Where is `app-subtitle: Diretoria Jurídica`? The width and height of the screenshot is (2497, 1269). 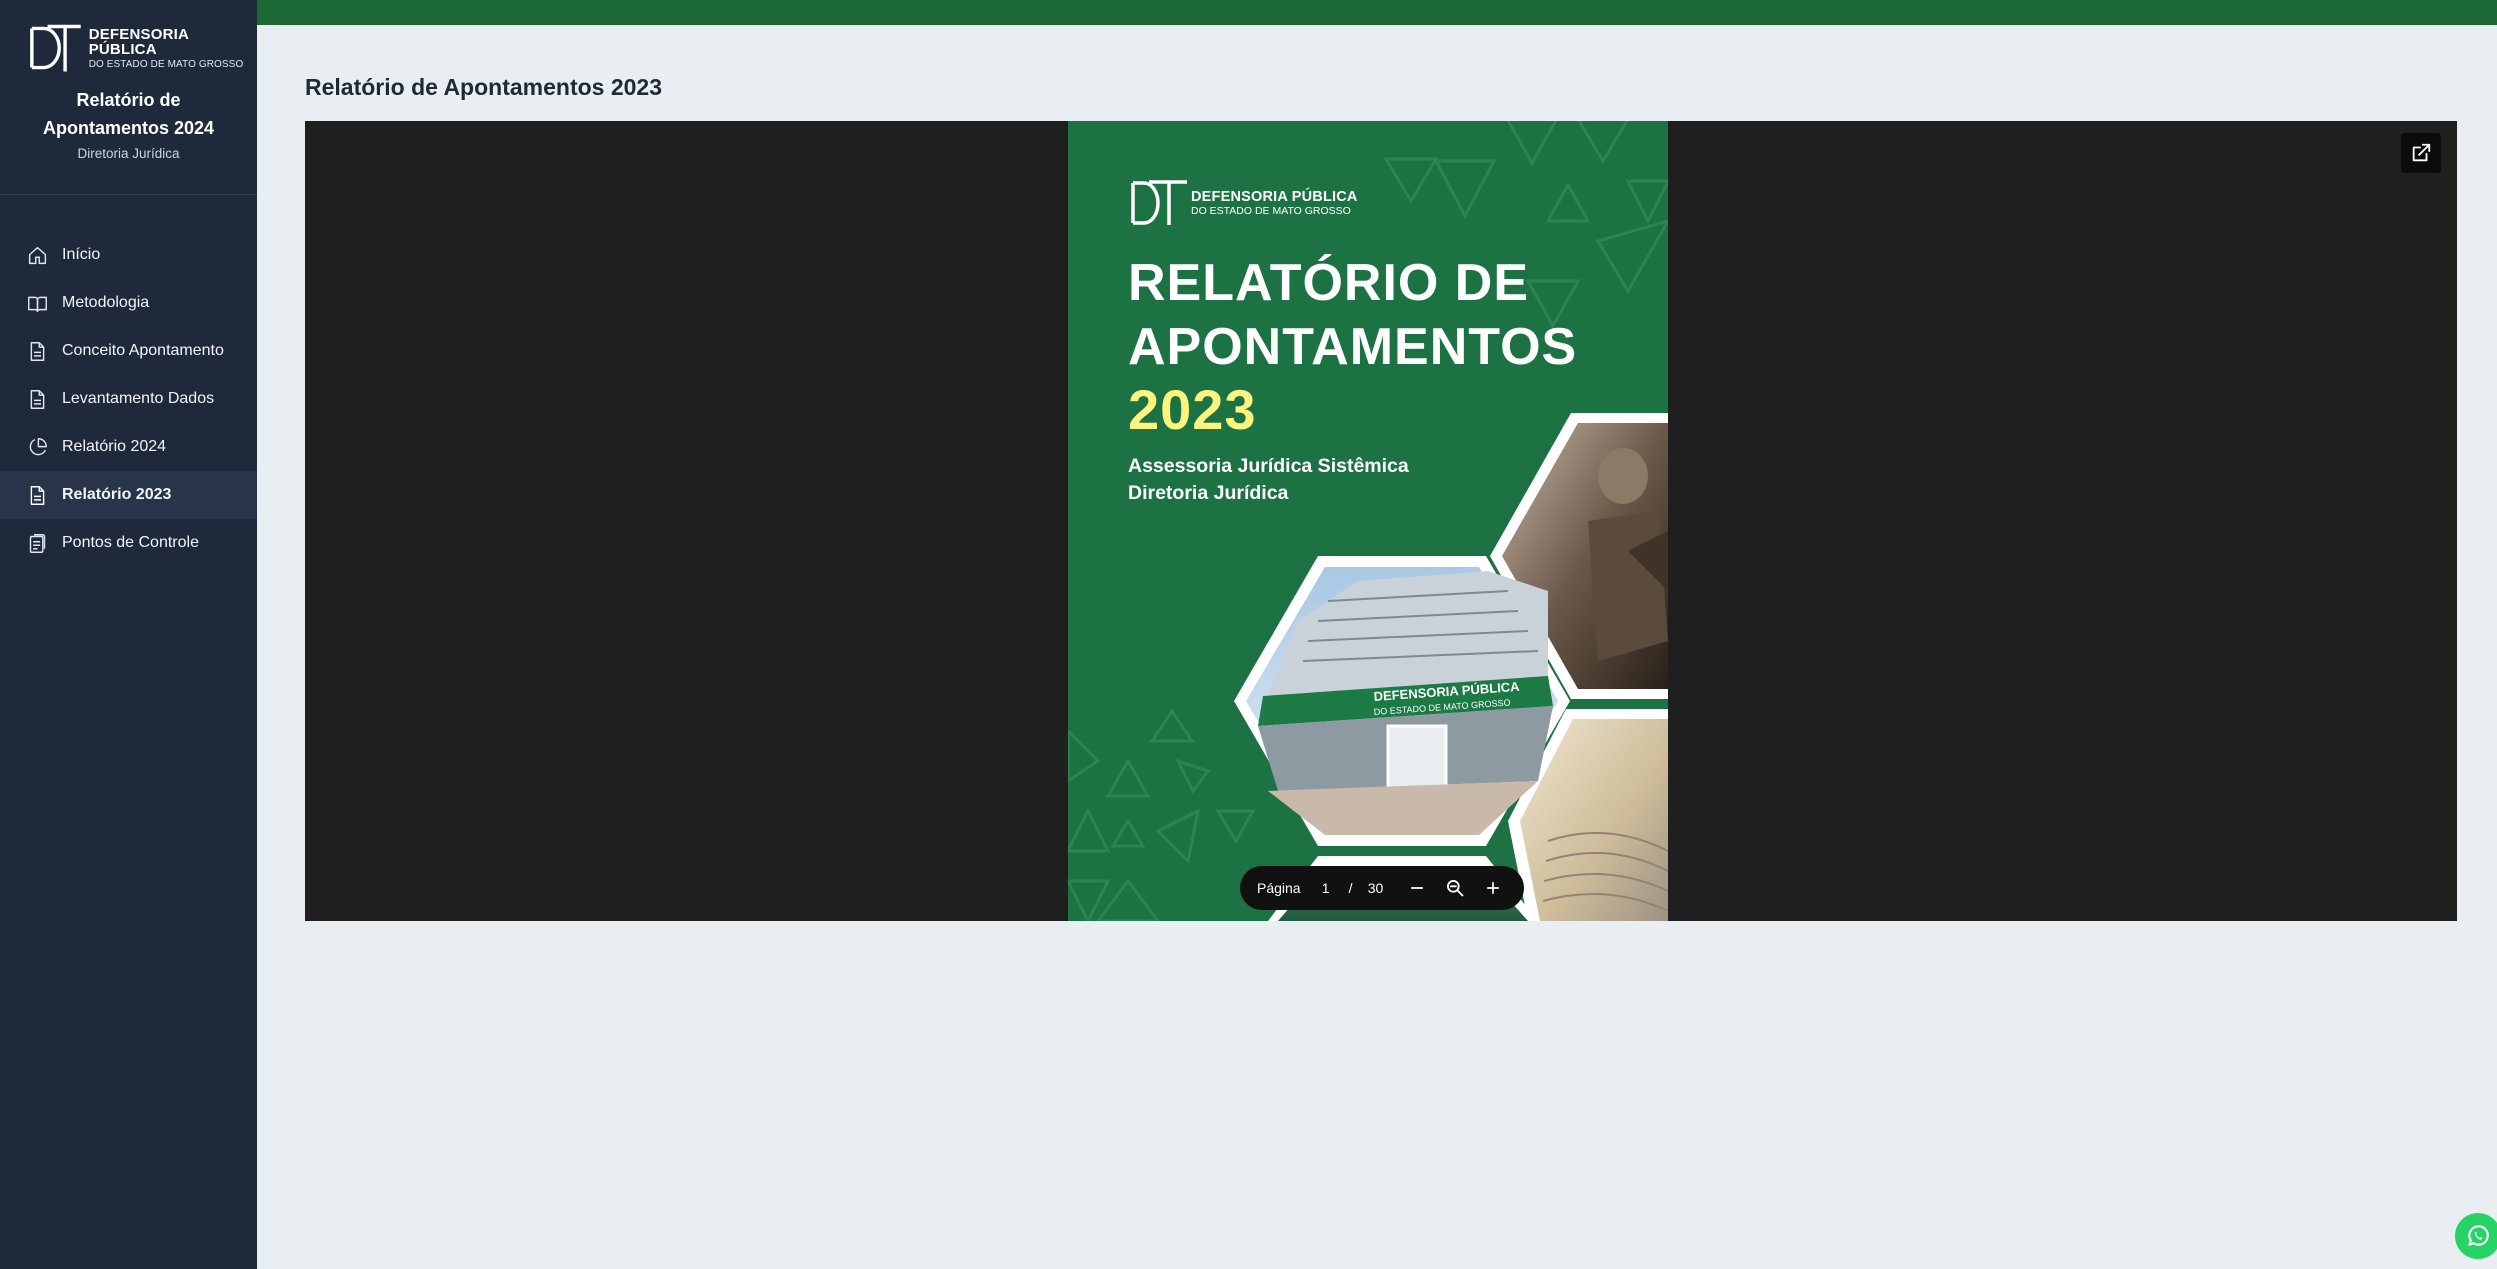 app-subtitle: Diretoria Jurídica is located at coordinates (128, 153).